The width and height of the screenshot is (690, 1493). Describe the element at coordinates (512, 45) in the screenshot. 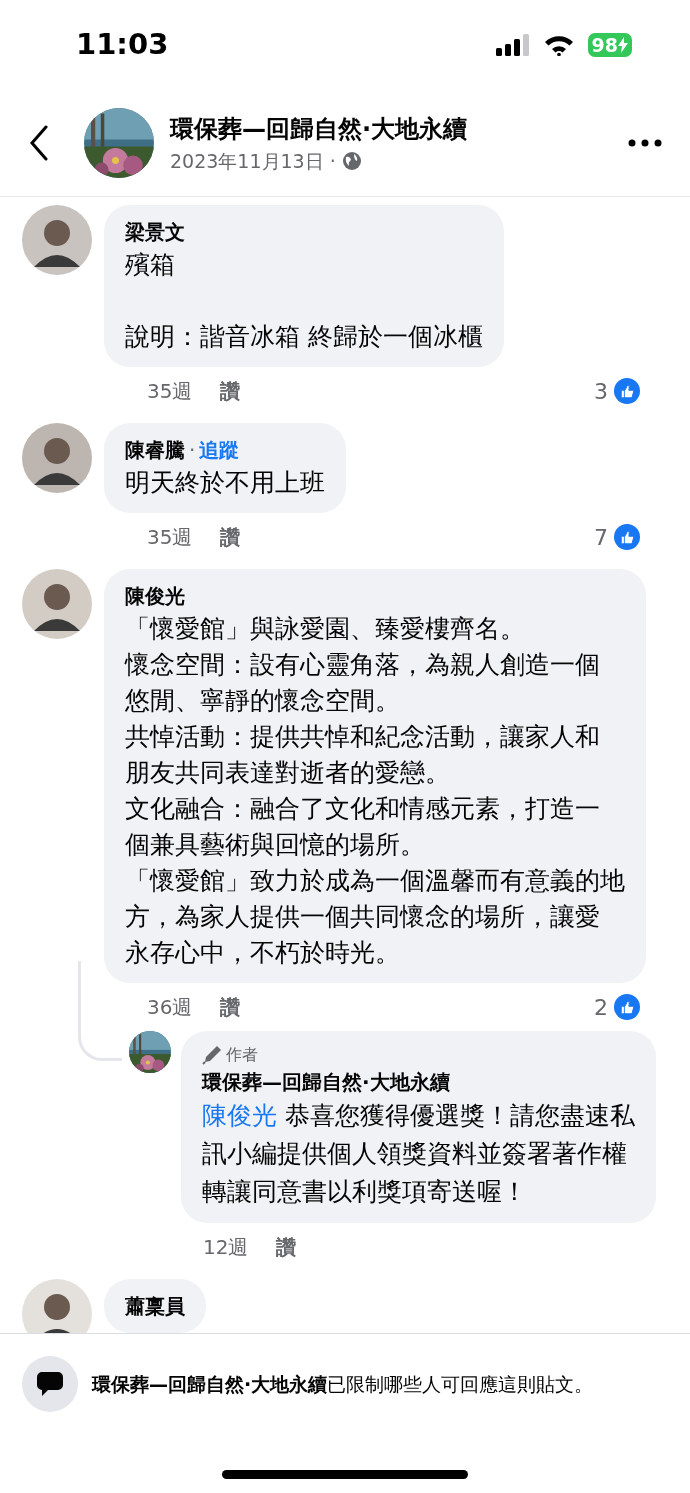

I see `signal-icon` at that location.